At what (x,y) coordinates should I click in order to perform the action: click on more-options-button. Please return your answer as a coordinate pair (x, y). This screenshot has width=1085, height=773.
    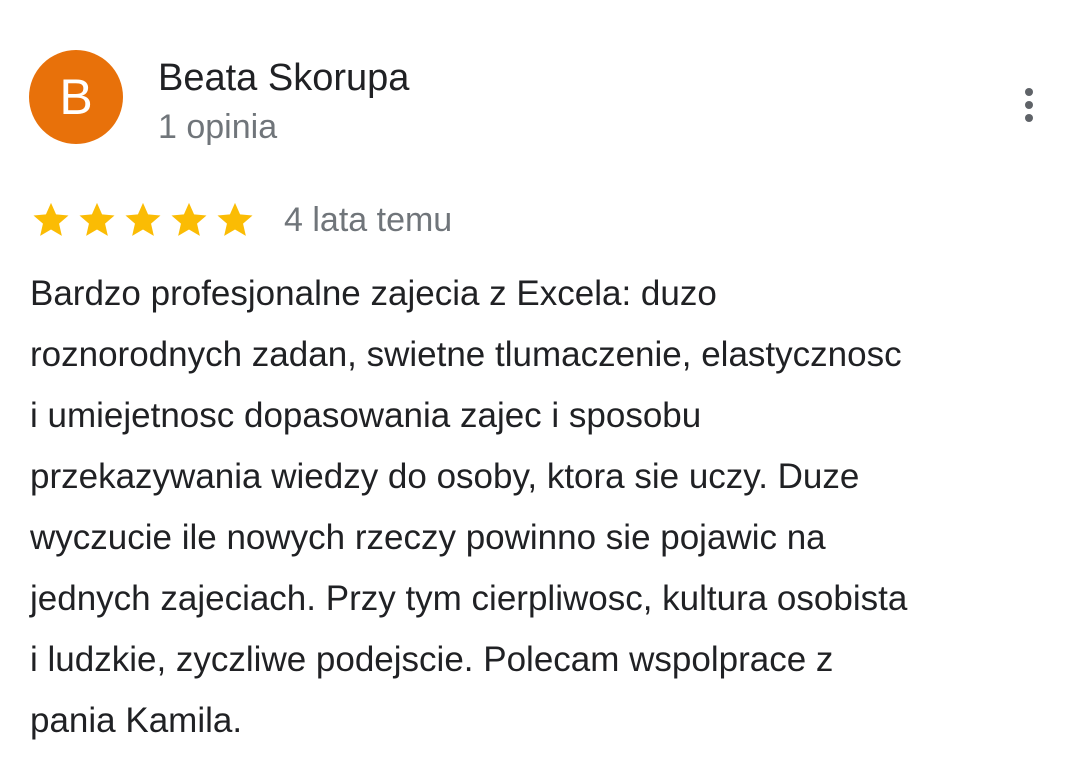
    Looking at the image, I should click on (1029, 105).